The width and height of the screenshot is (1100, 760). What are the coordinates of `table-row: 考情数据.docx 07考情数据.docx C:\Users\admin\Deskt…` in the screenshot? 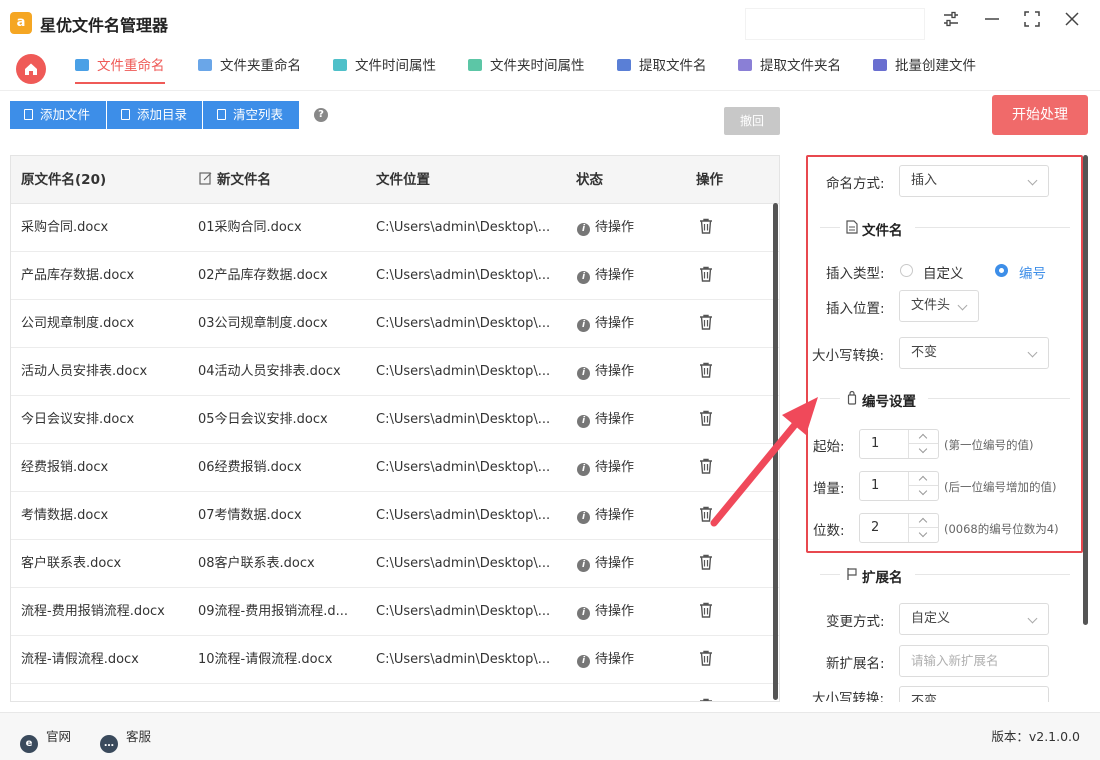 It's located at (395, 516).